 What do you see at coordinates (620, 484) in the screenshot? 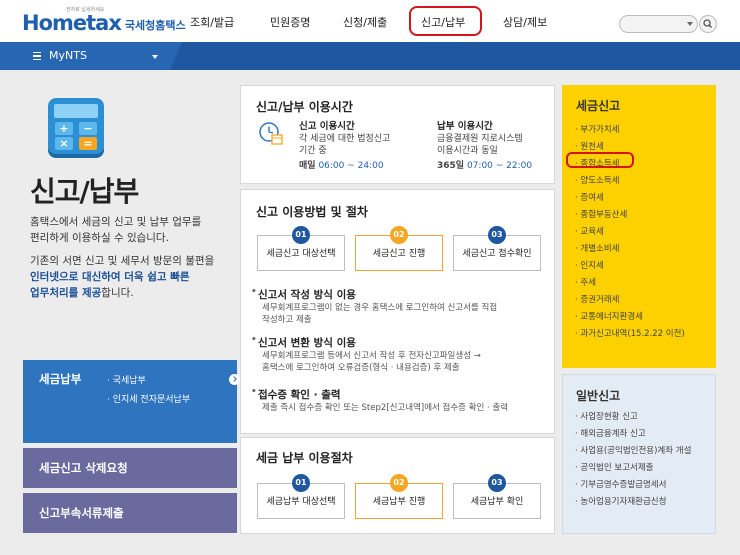
I see `general-item-donation-receipt: 기부금영수증발급명세서` at bounding box center [620, 484].